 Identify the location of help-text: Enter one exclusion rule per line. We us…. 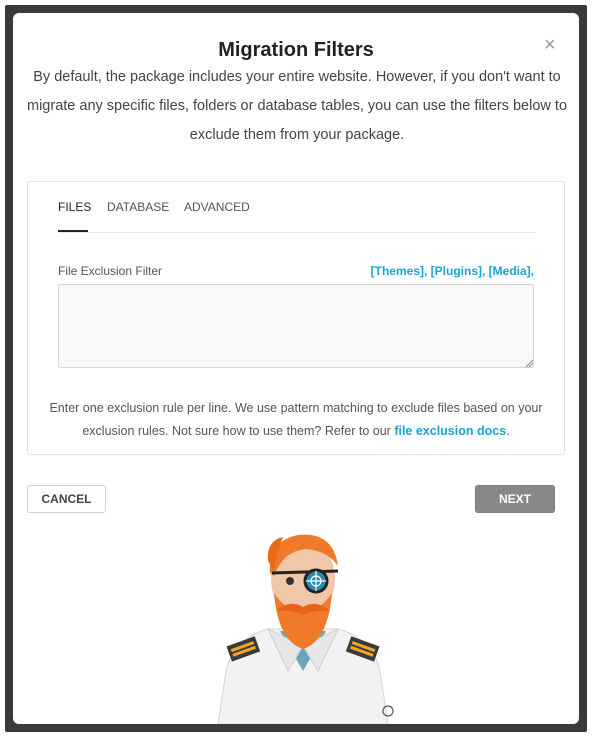
(296, 420).